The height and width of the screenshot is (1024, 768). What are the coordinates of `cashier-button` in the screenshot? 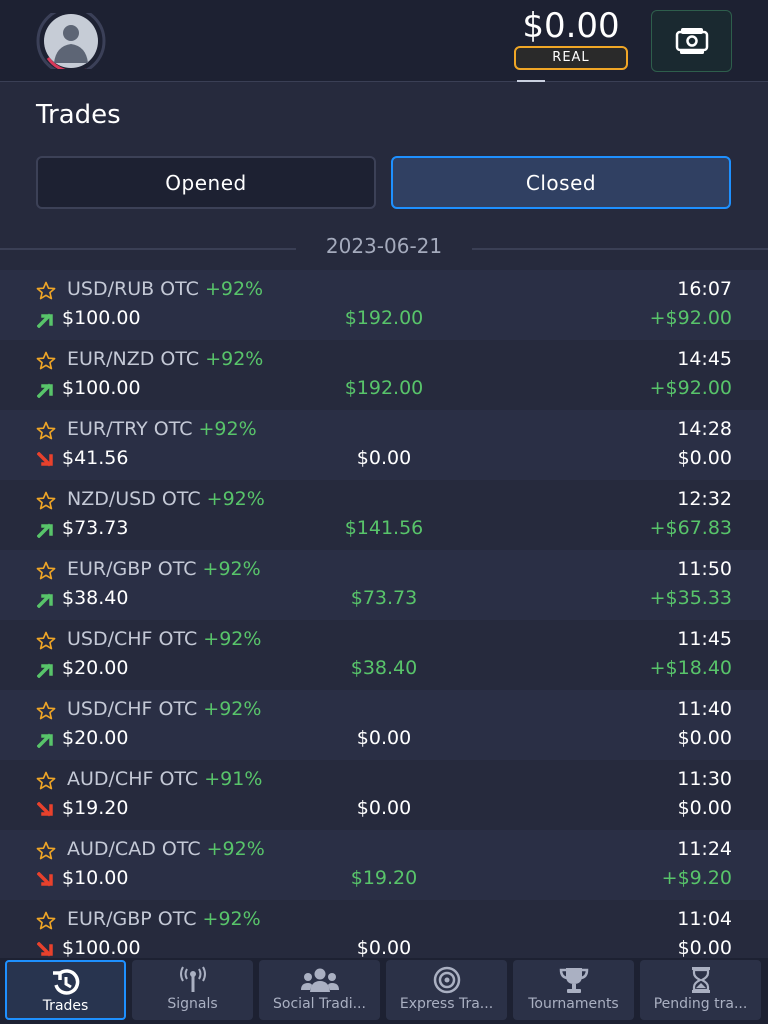 It's located at (691, 41).